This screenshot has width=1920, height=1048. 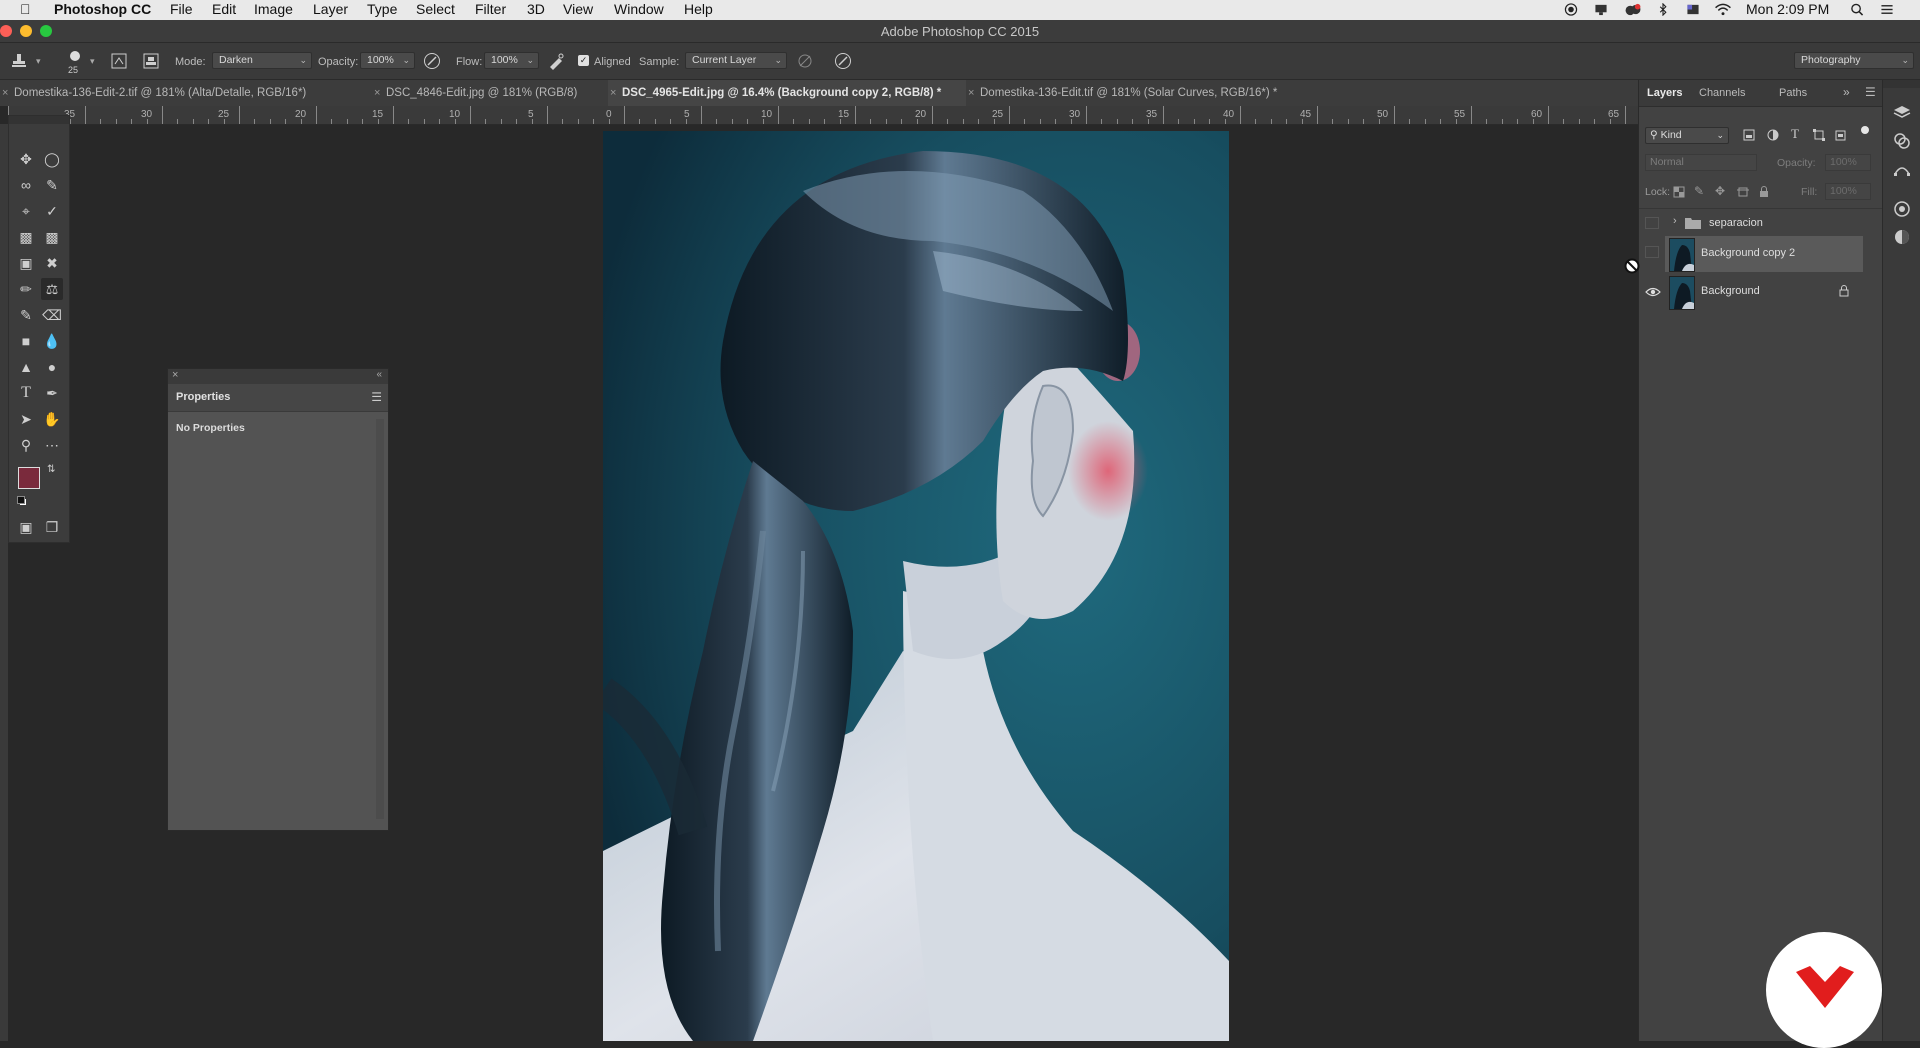 What do you see at coordinates (1743, 192) in the screenshot?
I see `lock-artboard-icon` at bounding box center [1743, 192].